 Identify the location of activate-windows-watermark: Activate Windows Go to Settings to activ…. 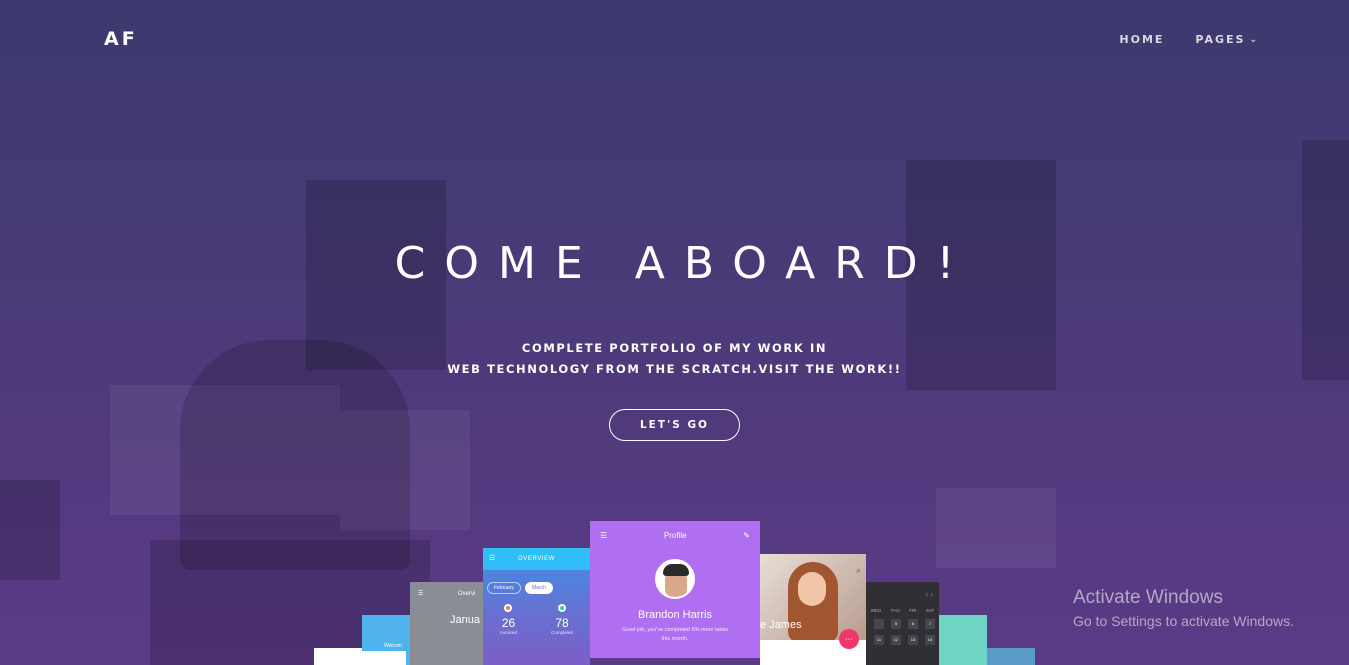
(1183, 608).